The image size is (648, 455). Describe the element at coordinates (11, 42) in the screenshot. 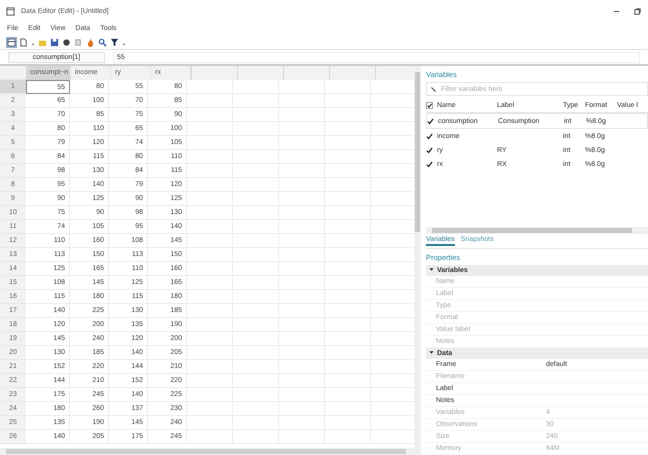

I see `data-editor-icon` at that location.